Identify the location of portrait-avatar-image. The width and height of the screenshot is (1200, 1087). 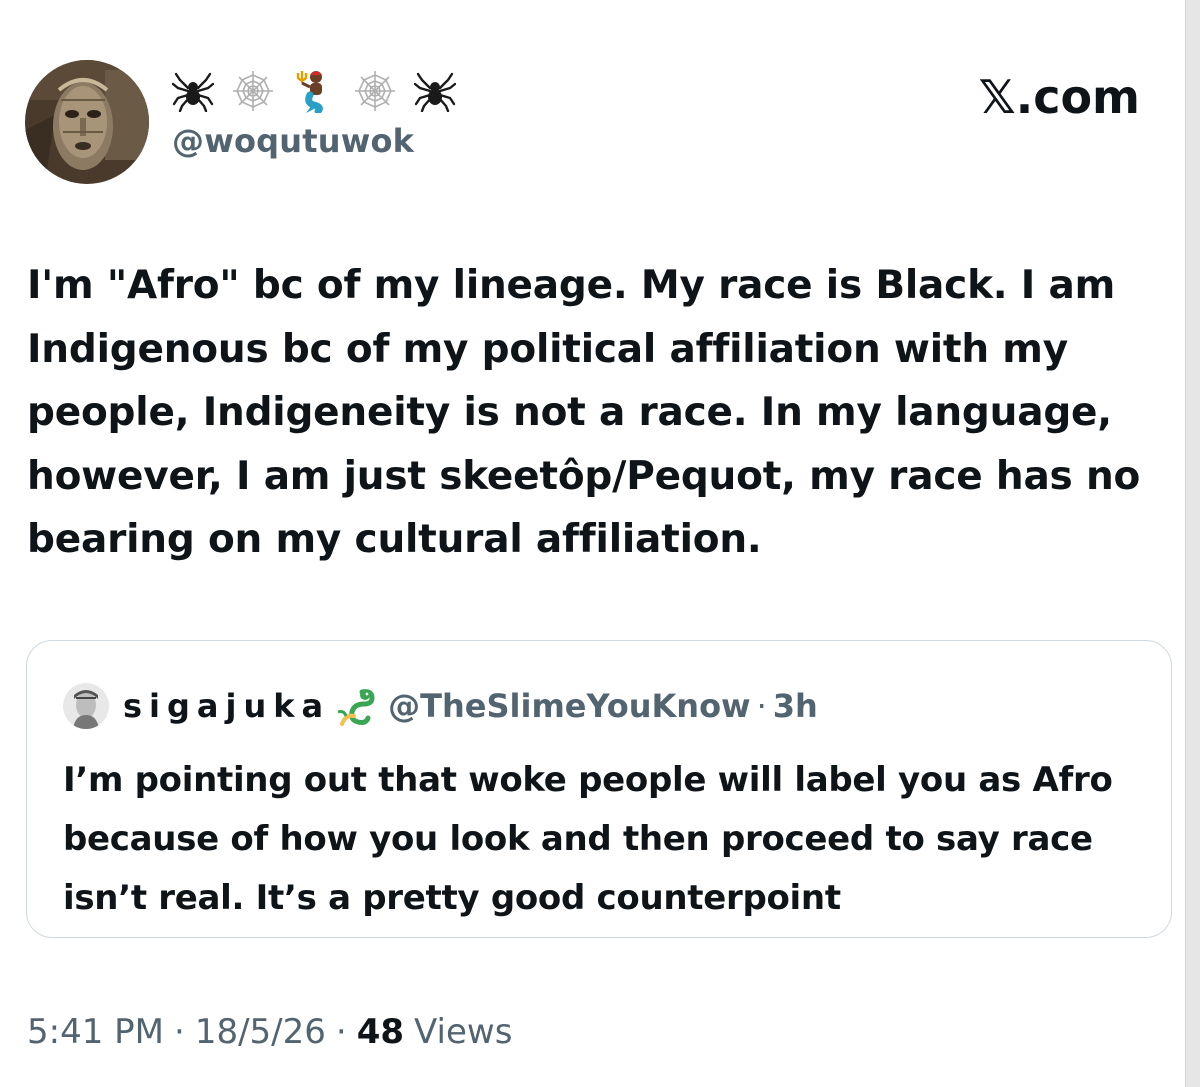
(86, 706).